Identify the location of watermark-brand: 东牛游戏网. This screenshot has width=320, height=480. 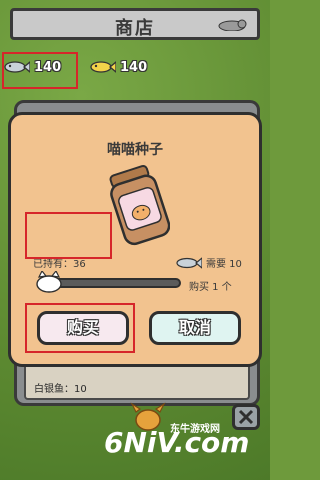
(195, 429).